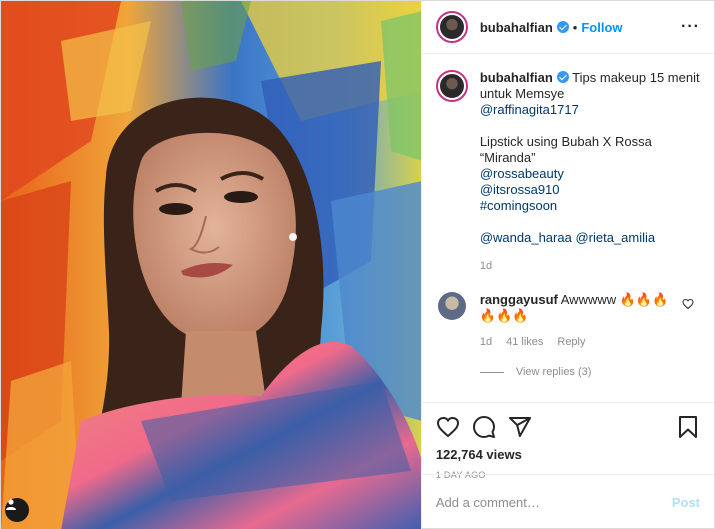 The width and height of the screenshot is (715, 529). Describe the element at coordinates (17, 510) in the screenshot. I see `user-tag-icon` at that location.